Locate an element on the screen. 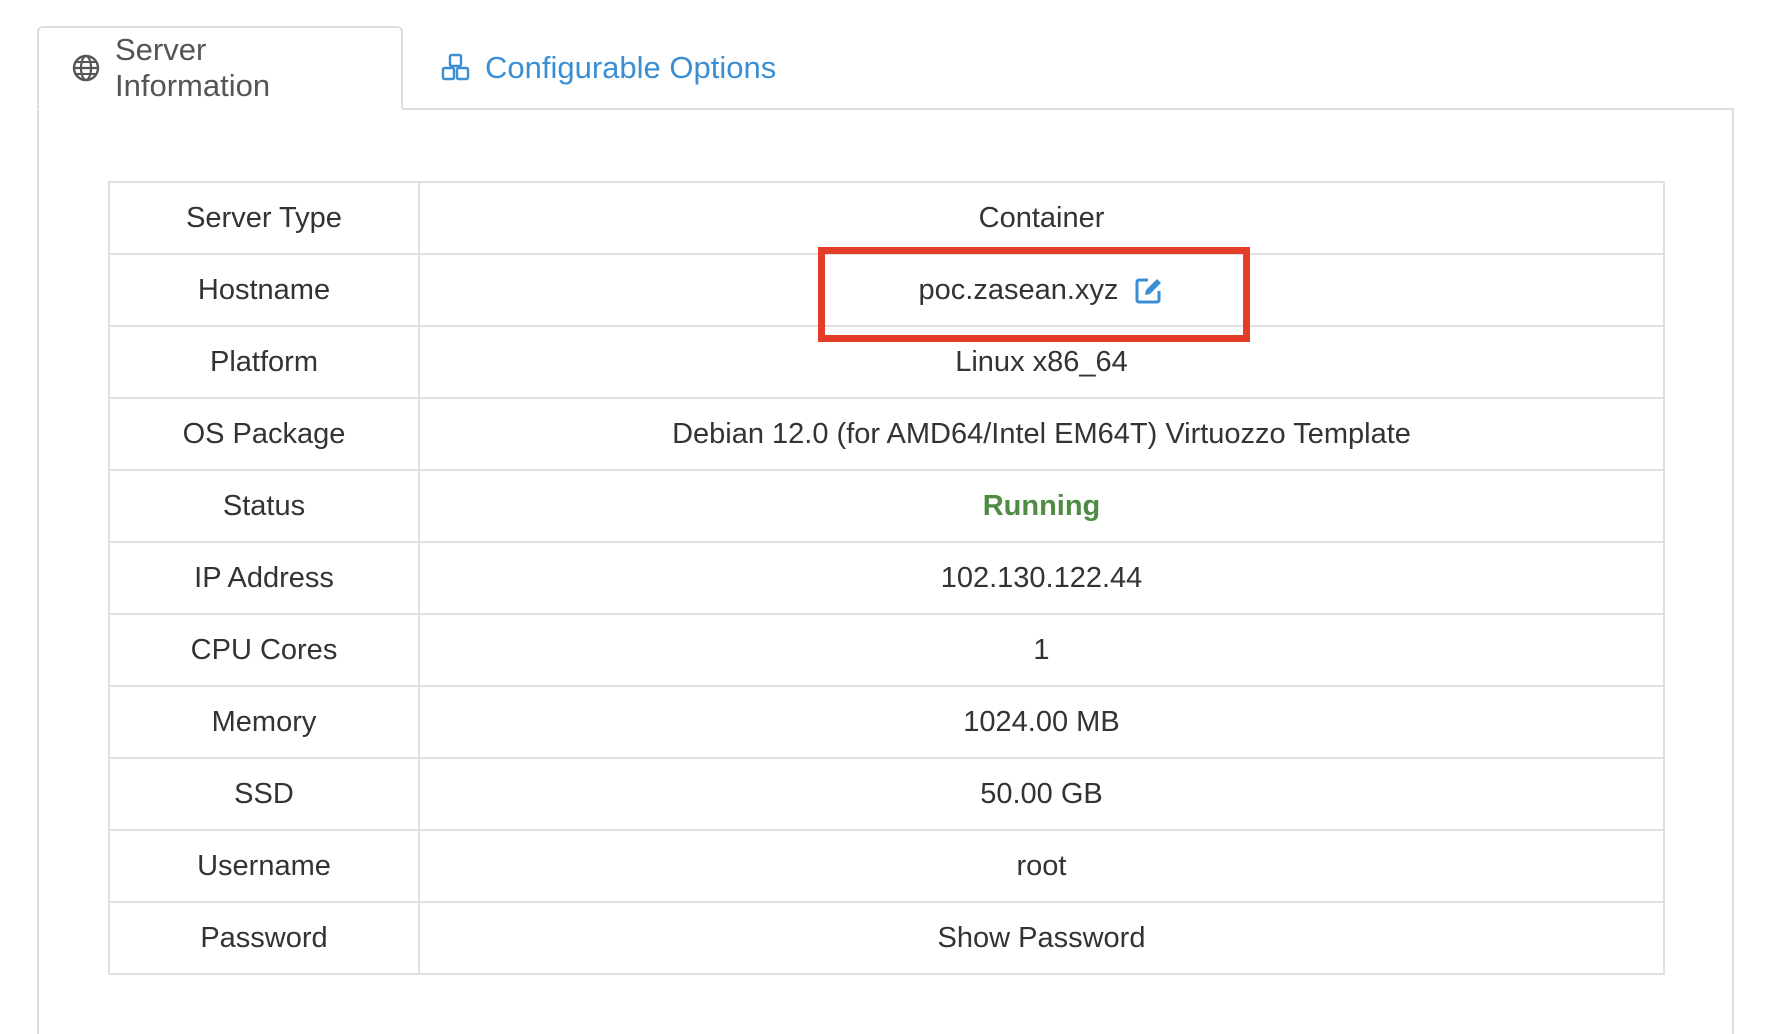 This screenshot has height=1034, width=1780. table-row: IP Address 102.130.122.44 is located at coordinates (886, 578).